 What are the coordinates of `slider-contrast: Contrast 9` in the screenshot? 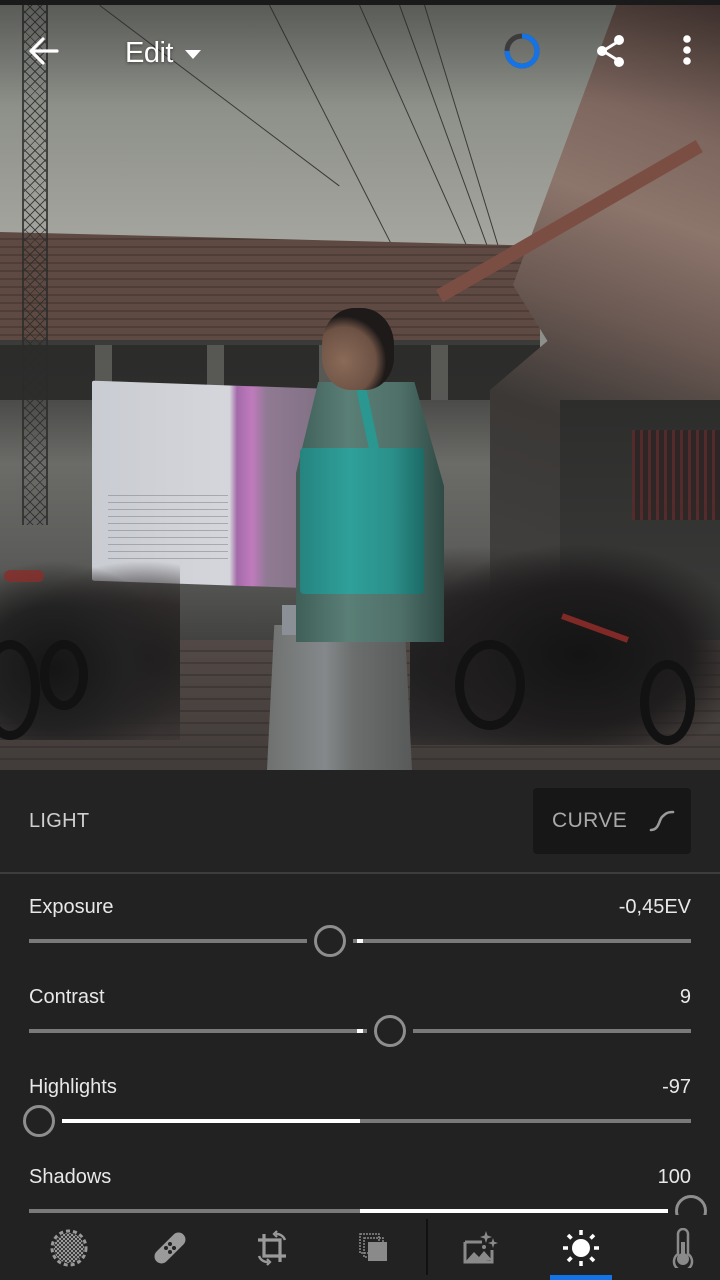 It's located at (360, 1017).